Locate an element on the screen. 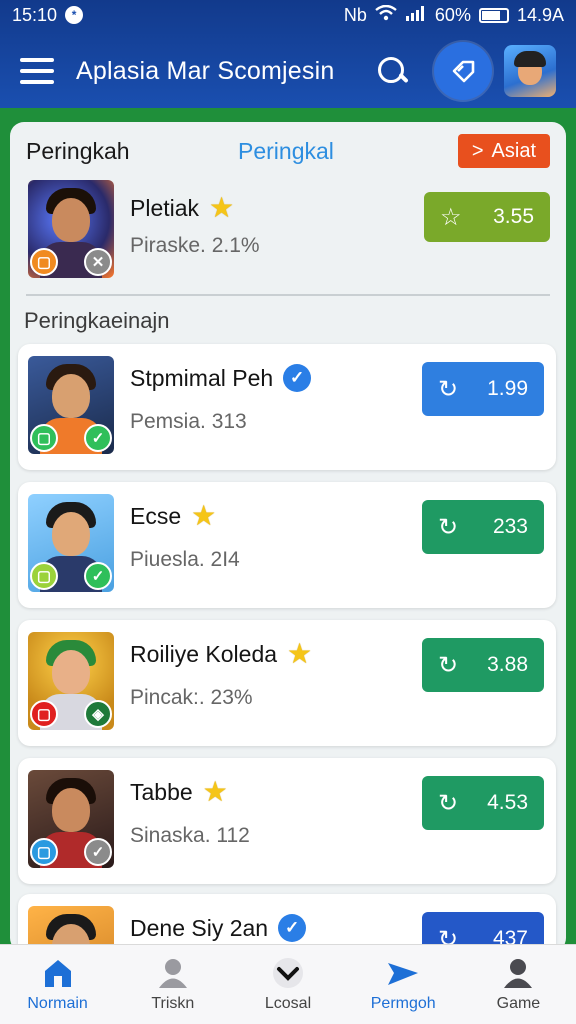  score-value: 4.53 is located at coordinates (507, 802).